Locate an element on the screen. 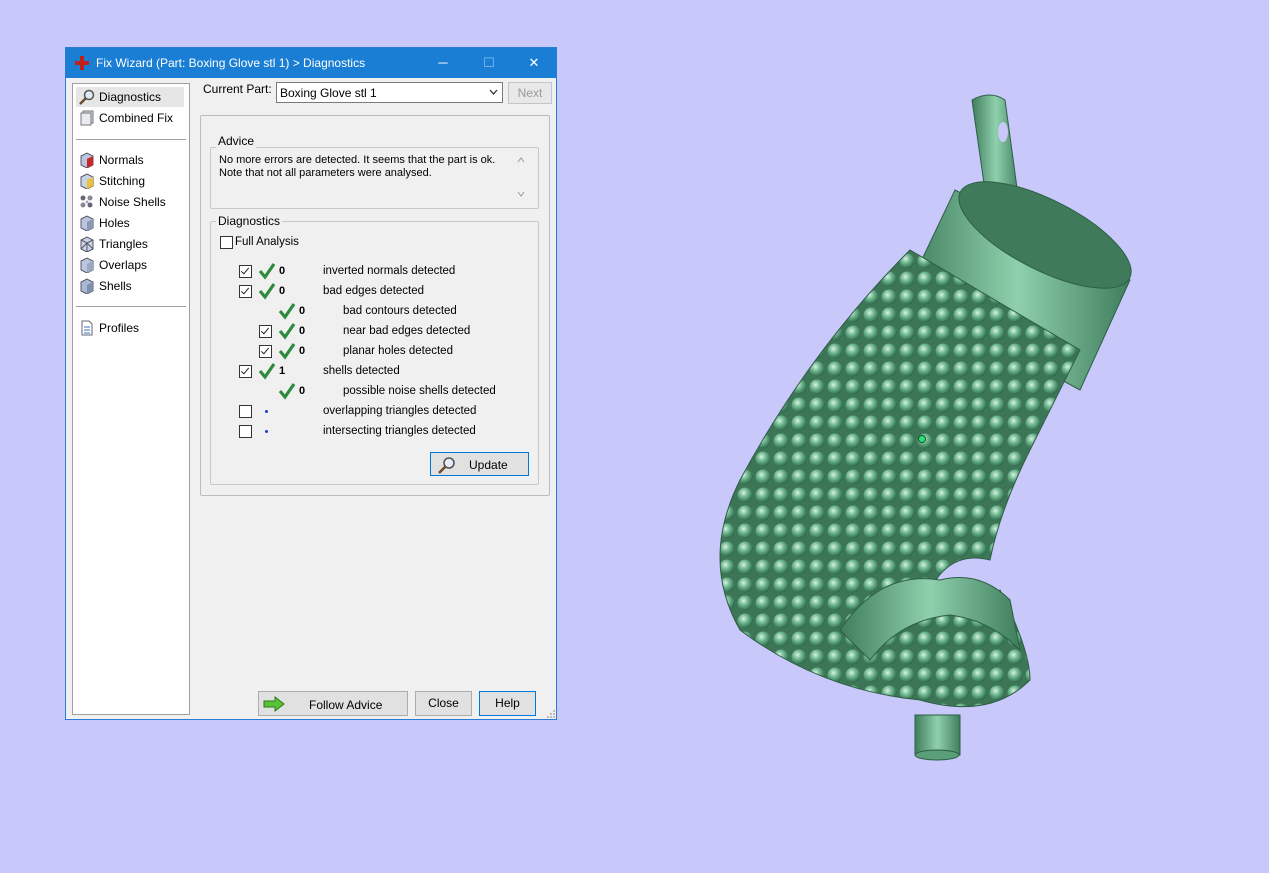  stitching-icon is located at coordinates (87, 181).